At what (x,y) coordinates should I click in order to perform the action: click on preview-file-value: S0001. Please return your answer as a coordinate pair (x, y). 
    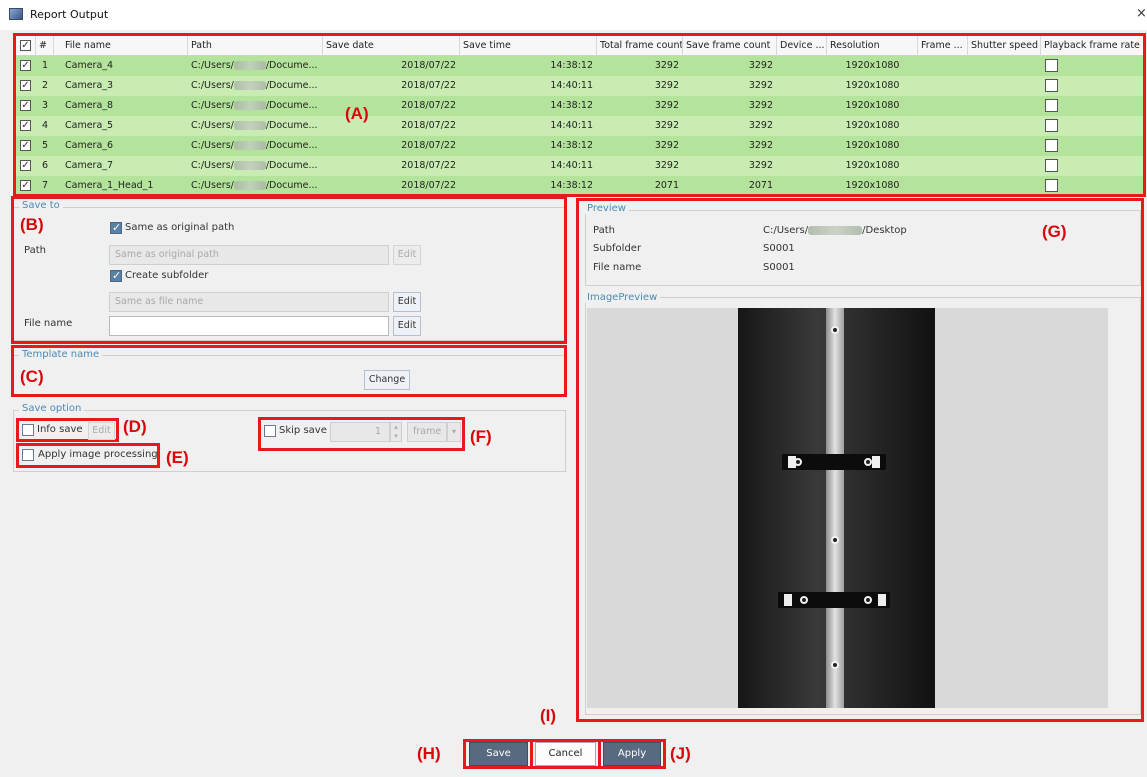
    Looking at the image, I should click on (779, 267).